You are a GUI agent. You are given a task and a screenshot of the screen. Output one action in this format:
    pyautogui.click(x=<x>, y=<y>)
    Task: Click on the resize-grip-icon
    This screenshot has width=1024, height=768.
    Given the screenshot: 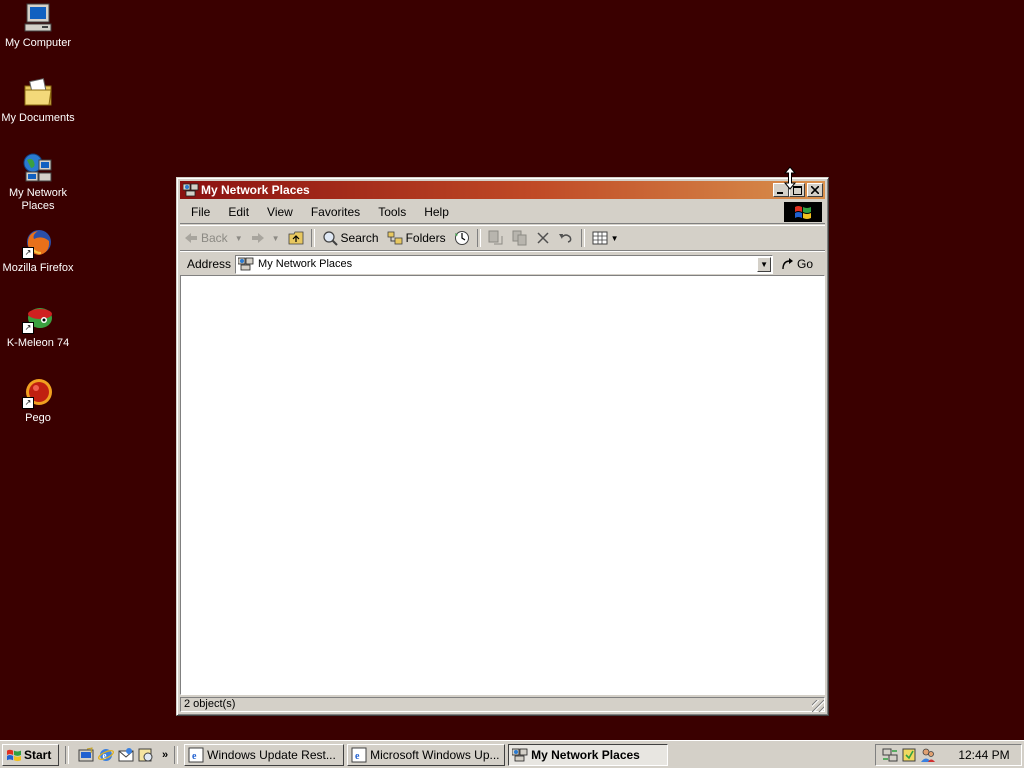 What is the action you would take?
    pyautogui.click(x=818, y=706)
    